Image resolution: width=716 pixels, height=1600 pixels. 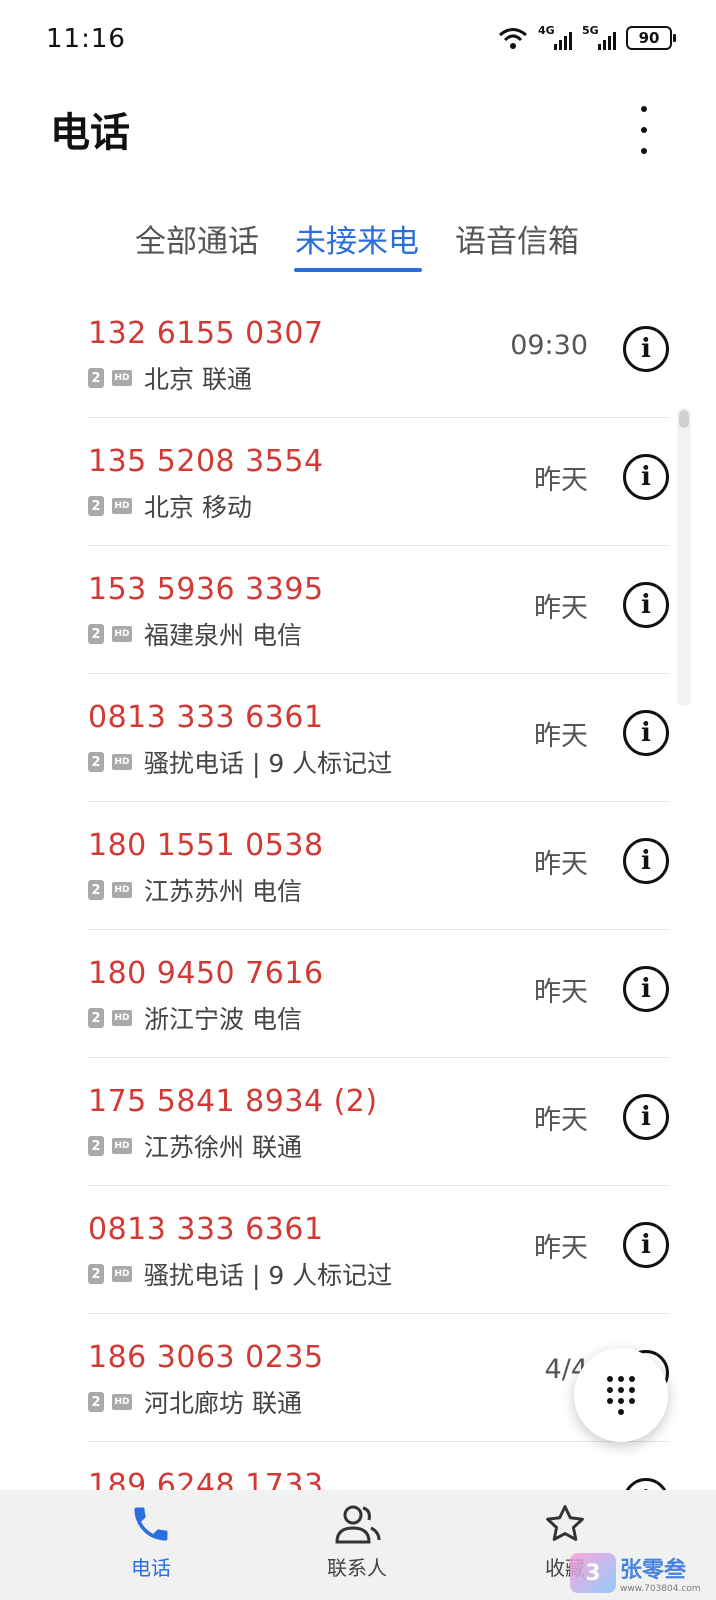 I want to click on status-icons: 4G 5G 90, so click(x=587, y=37).